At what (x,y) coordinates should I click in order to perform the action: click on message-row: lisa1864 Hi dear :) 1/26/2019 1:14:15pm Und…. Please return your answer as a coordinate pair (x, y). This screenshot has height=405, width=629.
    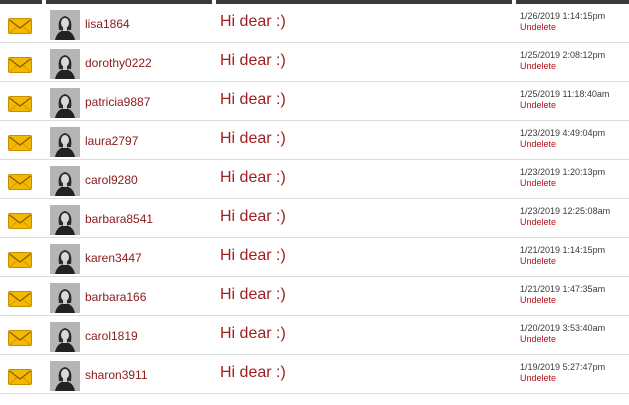
    Looking at the image, I should click on (314, 23).